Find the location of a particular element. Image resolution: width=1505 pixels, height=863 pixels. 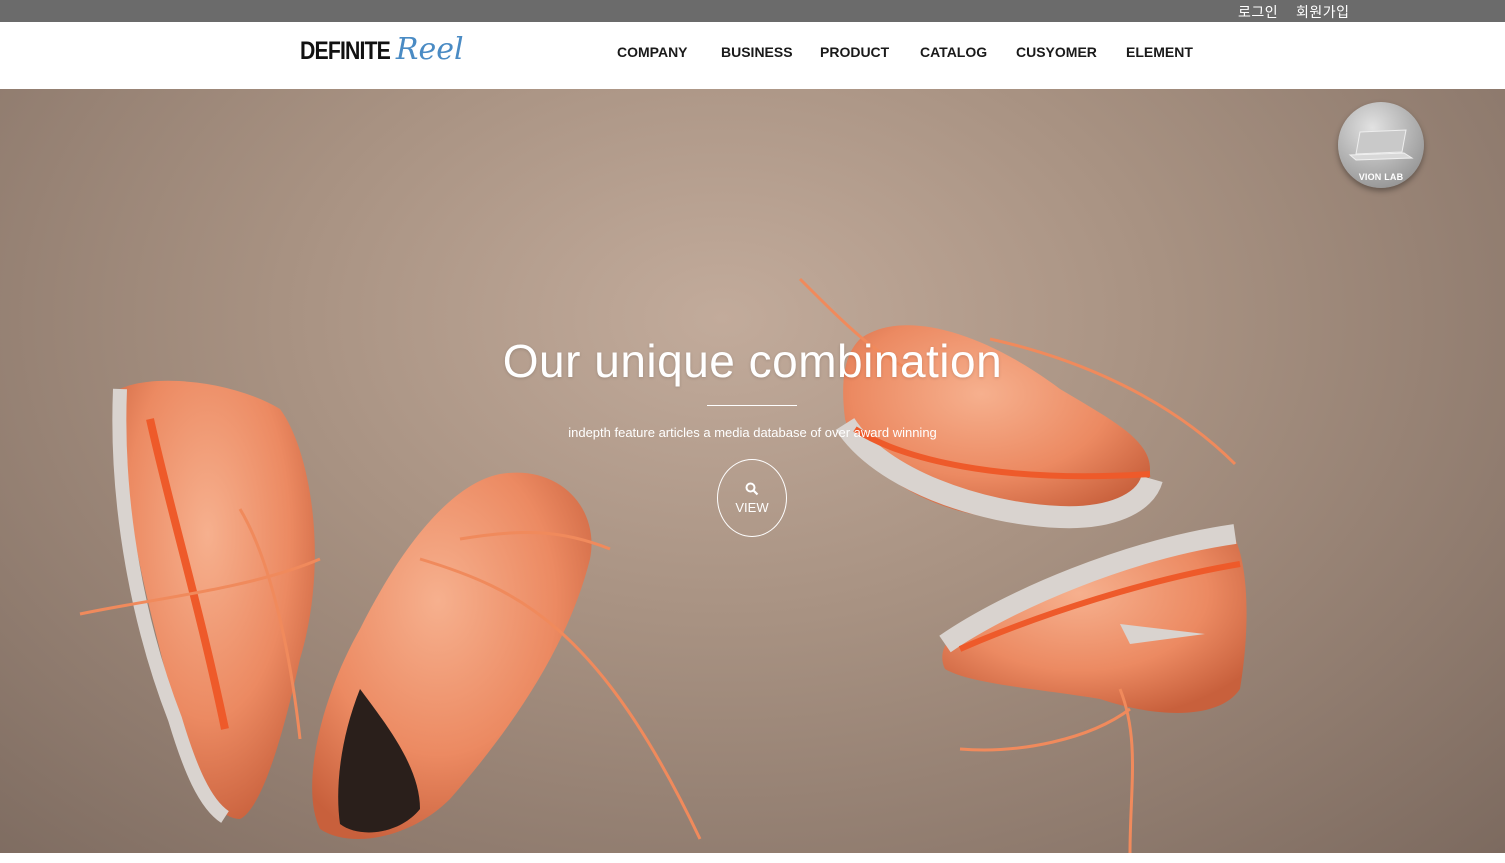

vion-lab-badge: VION LAB is located at coordinates (1381, 145).